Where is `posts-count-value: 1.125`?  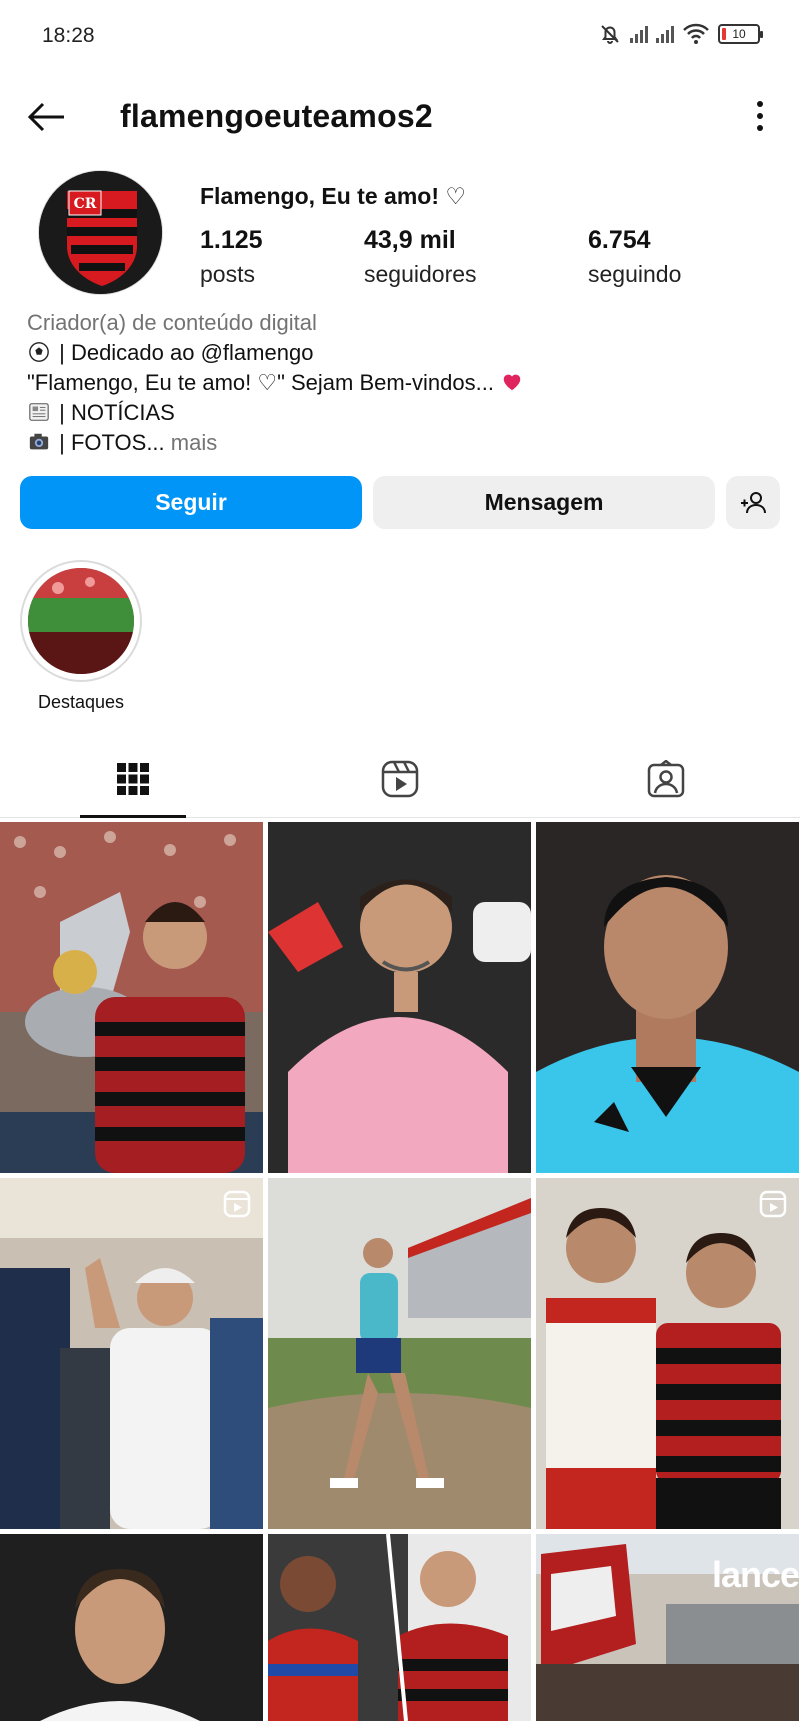
posts-count-value: 1.125 is located at coordinates (231, 240).